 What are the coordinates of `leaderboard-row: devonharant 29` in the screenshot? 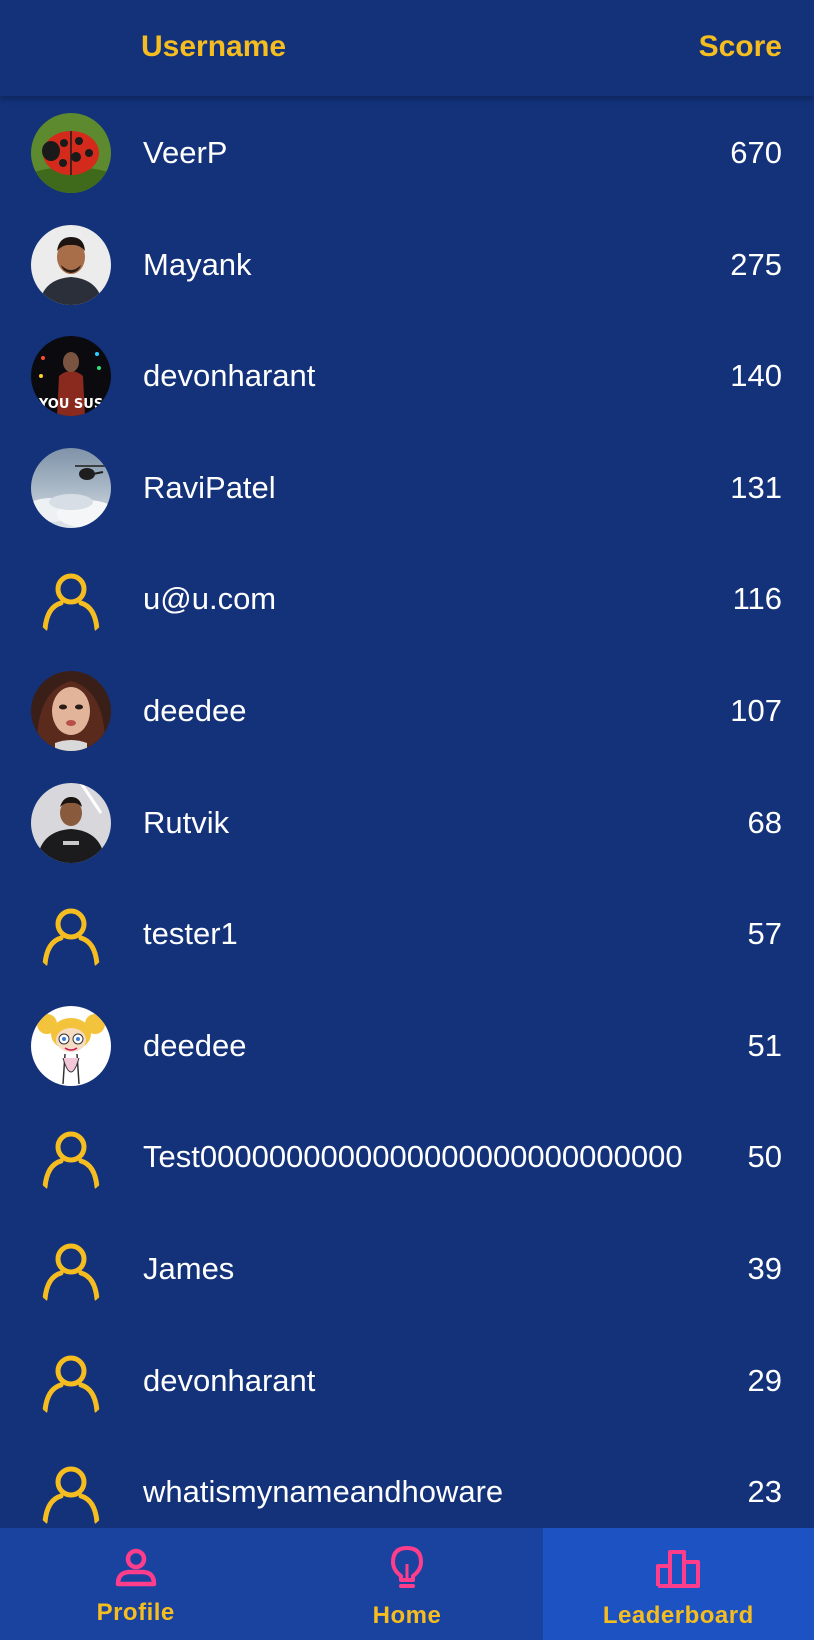 It's located at (407, 1396).